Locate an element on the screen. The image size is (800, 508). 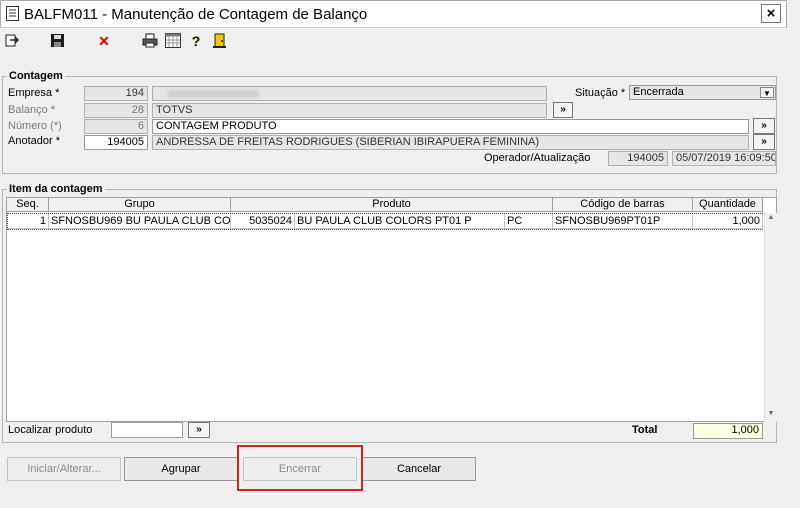
close-button: × is located at coordinates (771, 13).